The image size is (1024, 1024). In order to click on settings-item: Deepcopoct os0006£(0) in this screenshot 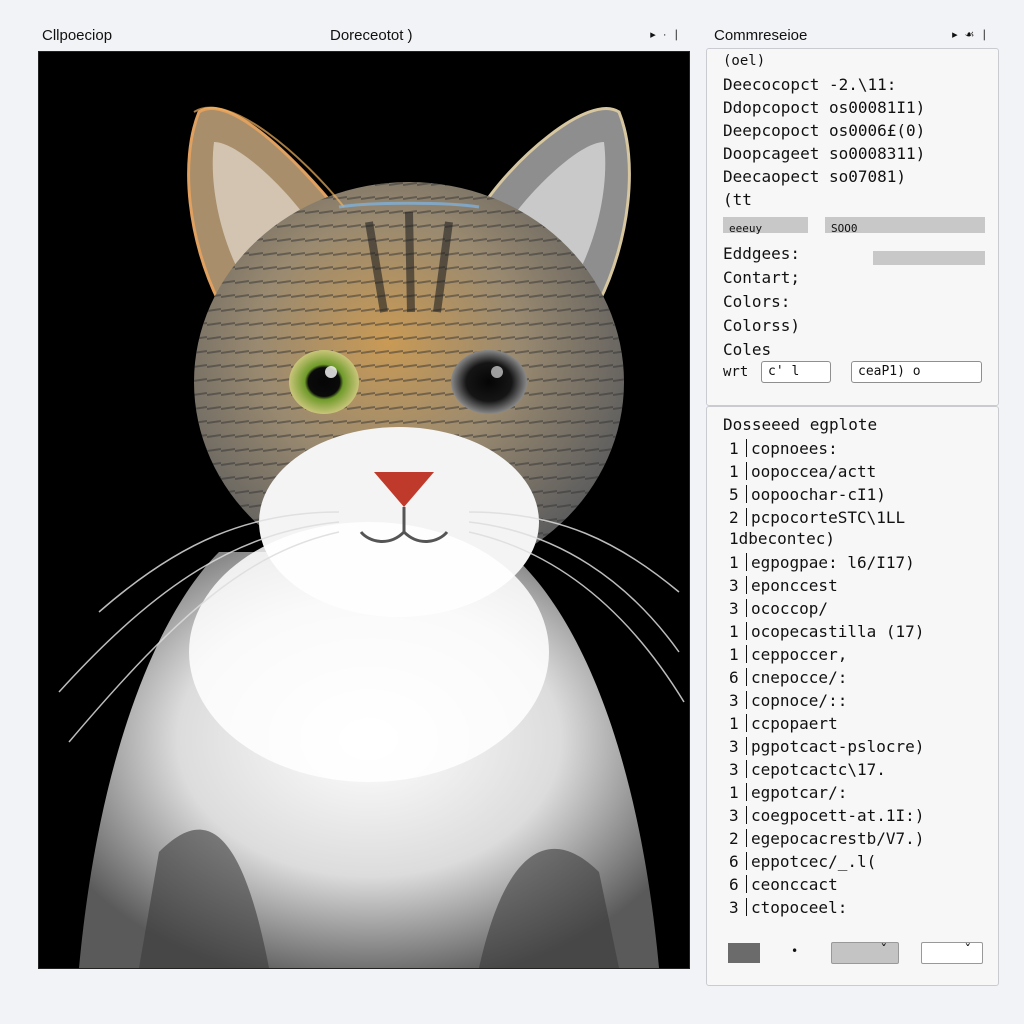, I will do `click(824, 130)`.